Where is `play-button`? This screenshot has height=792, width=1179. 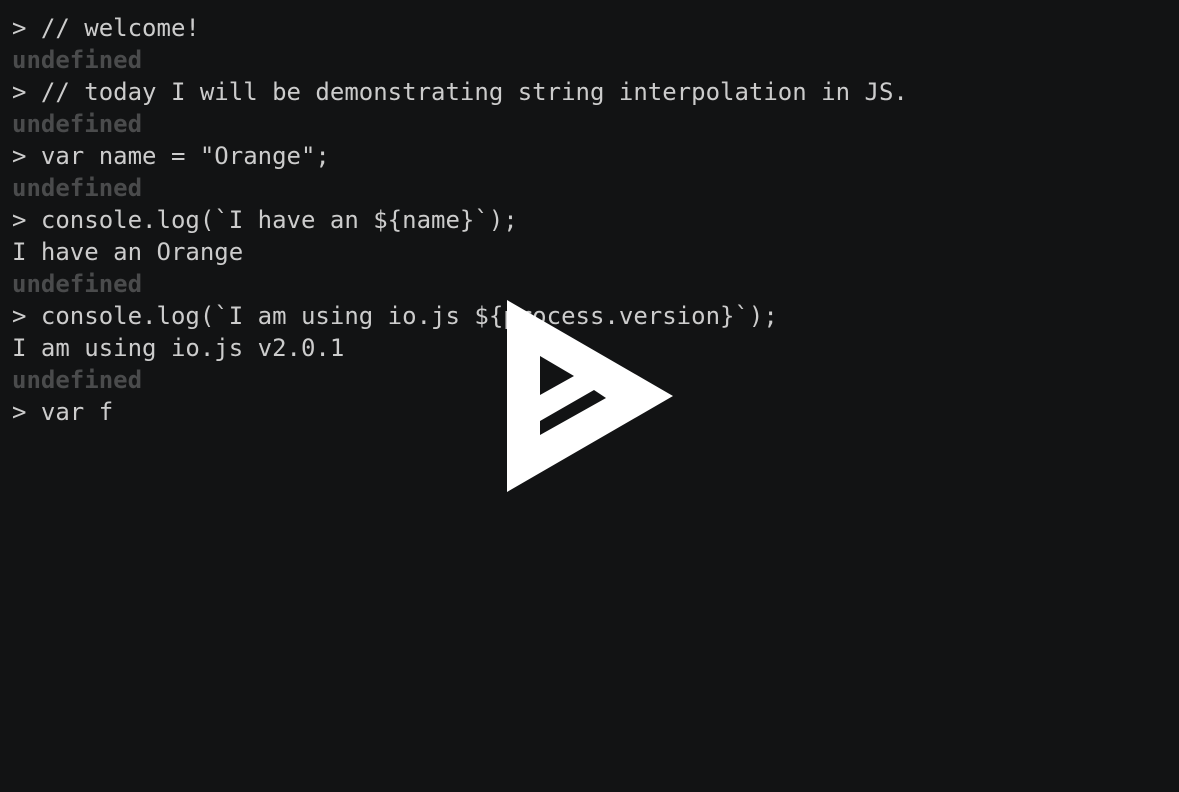 play-button is located at coordinates (590, 396).